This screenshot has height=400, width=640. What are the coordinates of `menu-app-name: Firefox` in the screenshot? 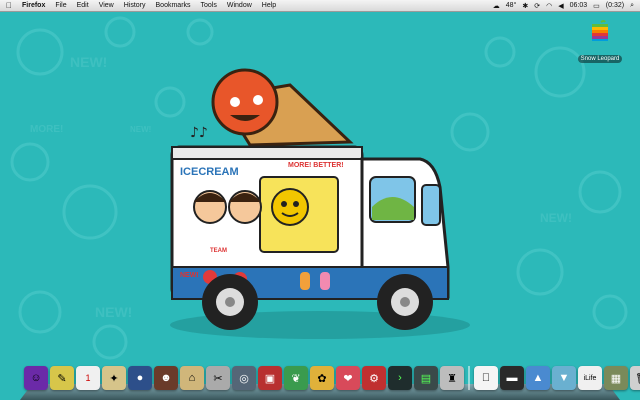 It's located at (33, 5).